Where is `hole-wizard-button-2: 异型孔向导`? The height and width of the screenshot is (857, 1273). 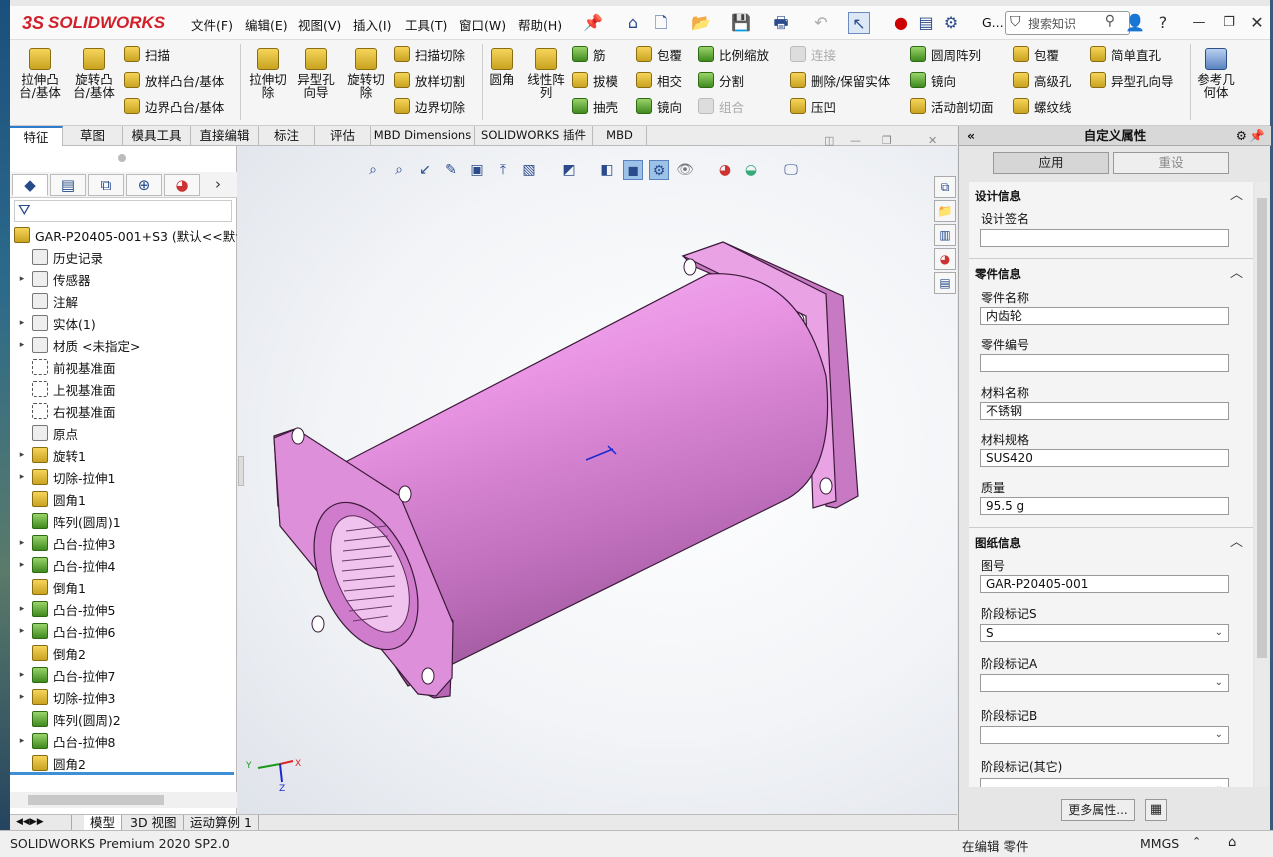
hole-wizard-button-2: 异型孔向导 is located at coordinates (1132, 80).